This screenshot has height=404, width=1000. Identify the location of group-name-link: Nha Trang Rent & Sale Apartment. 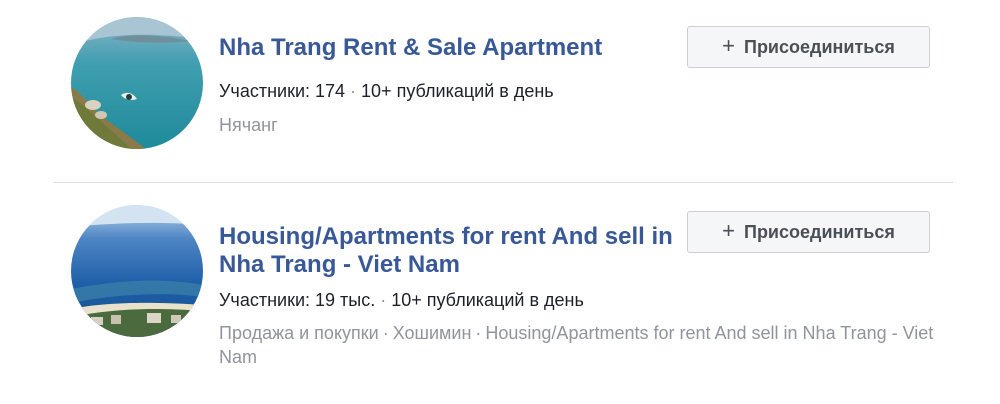
(439, 48).